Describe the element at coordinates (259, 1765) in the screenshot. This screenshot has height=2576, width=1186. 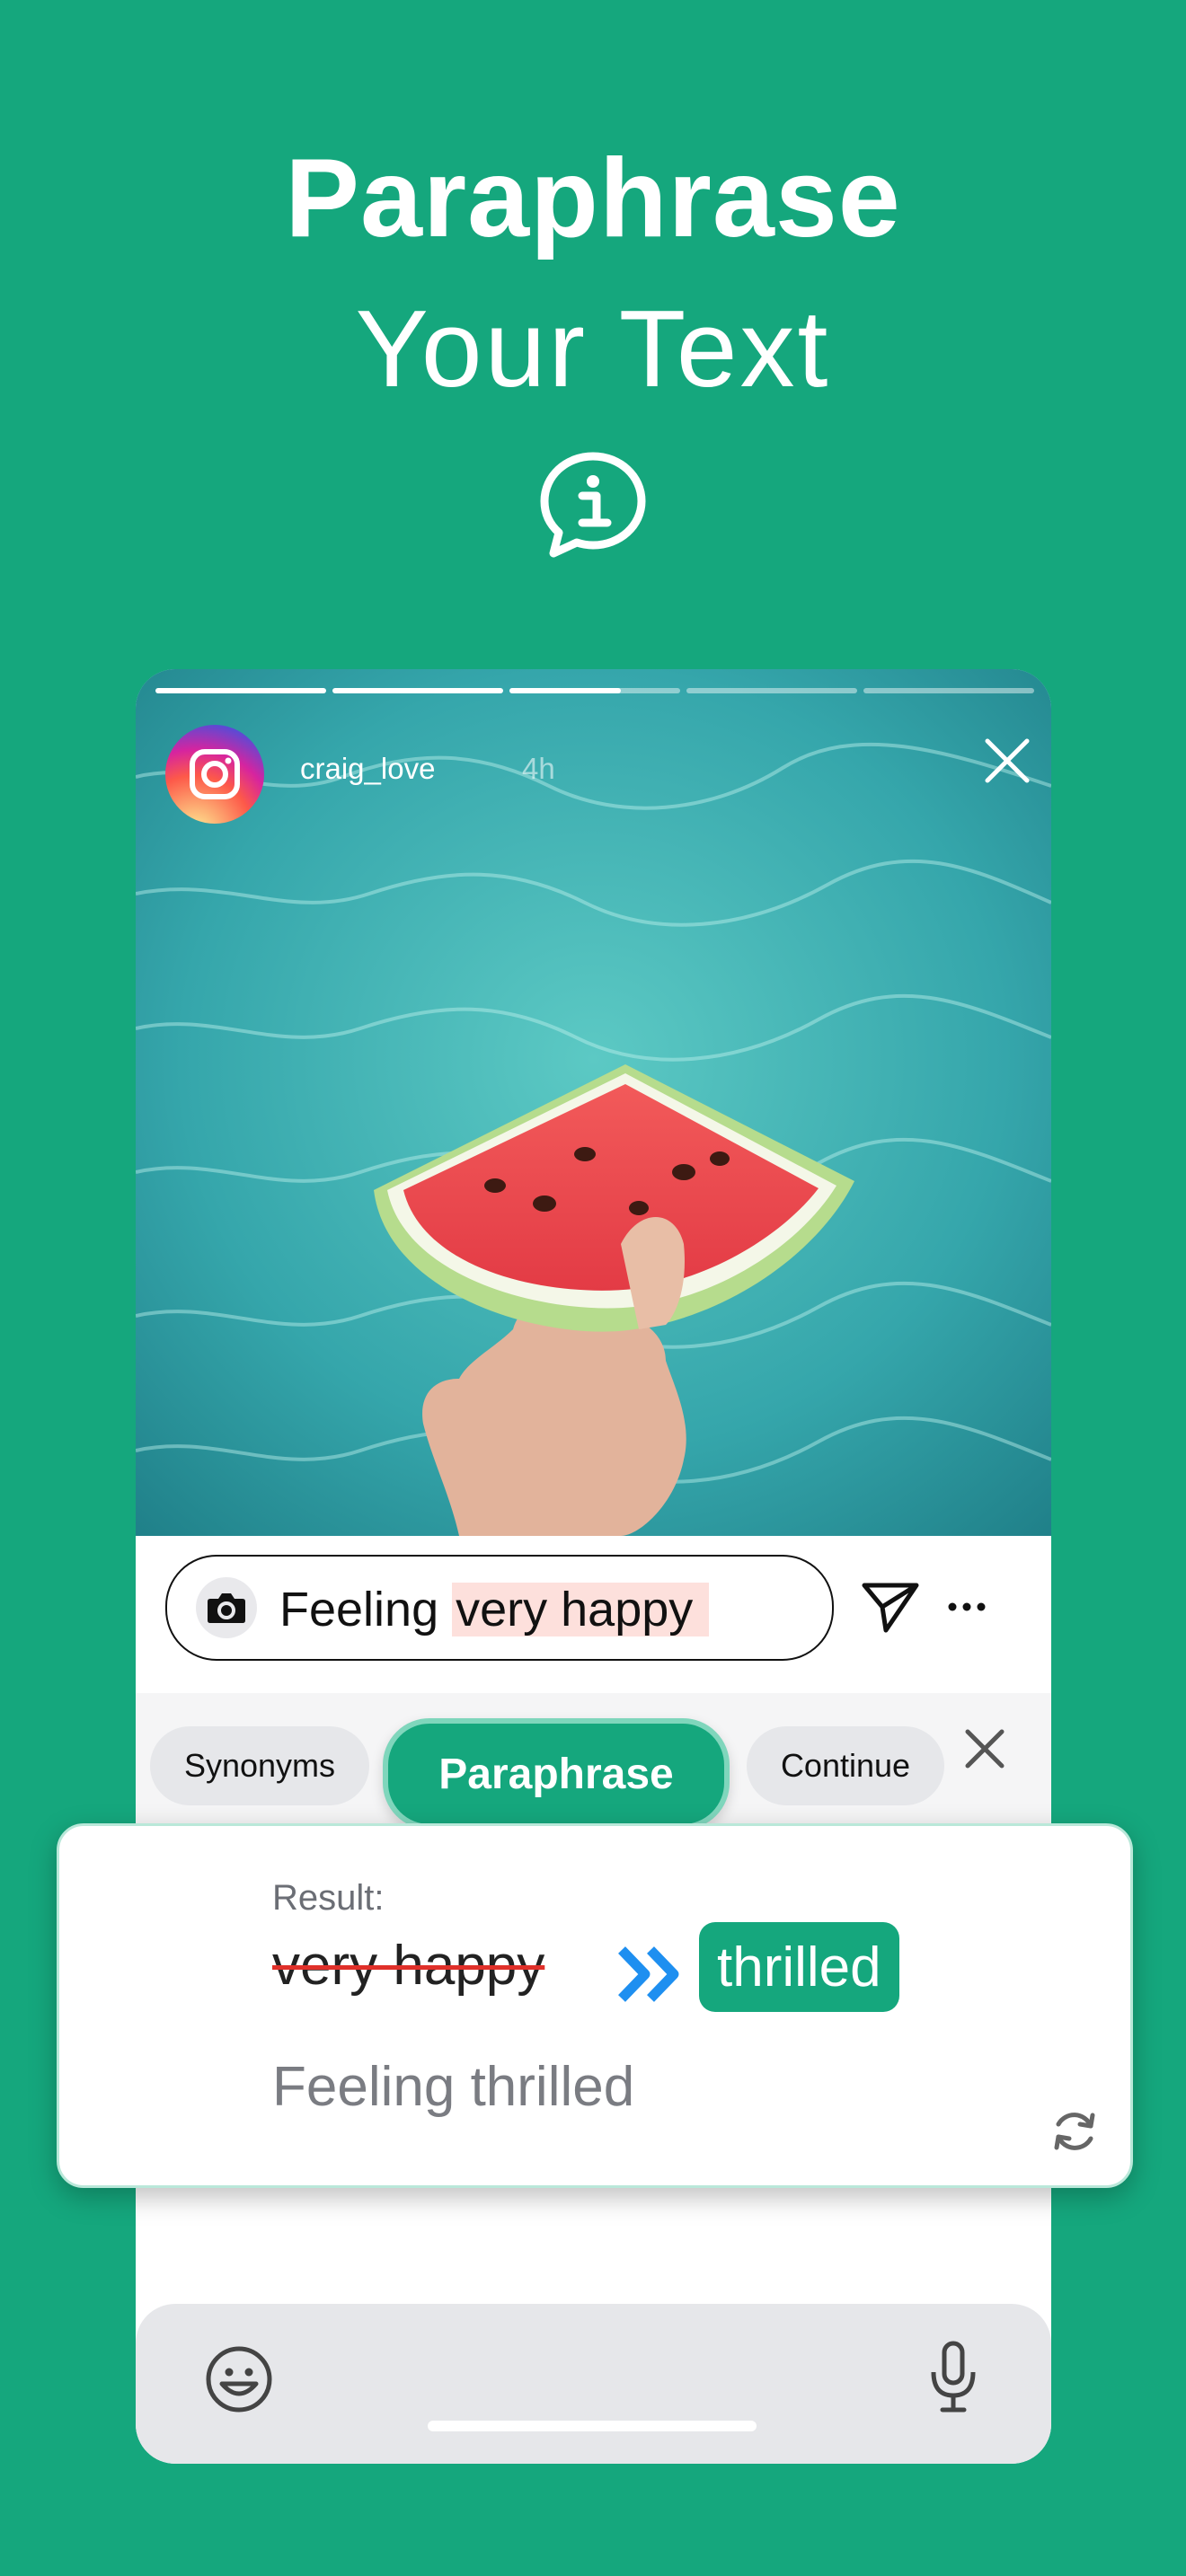
I see `synonyms-button: Synonyms` at that location.